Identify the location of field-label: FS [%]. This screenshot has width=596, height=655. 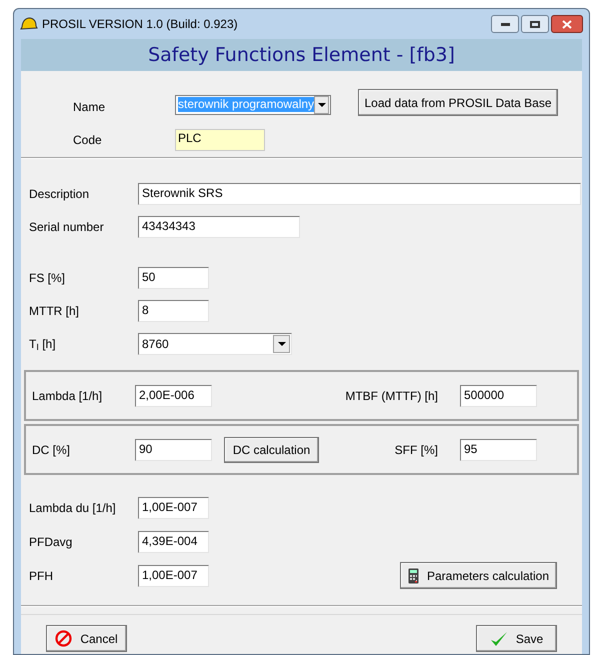
(47, 278).